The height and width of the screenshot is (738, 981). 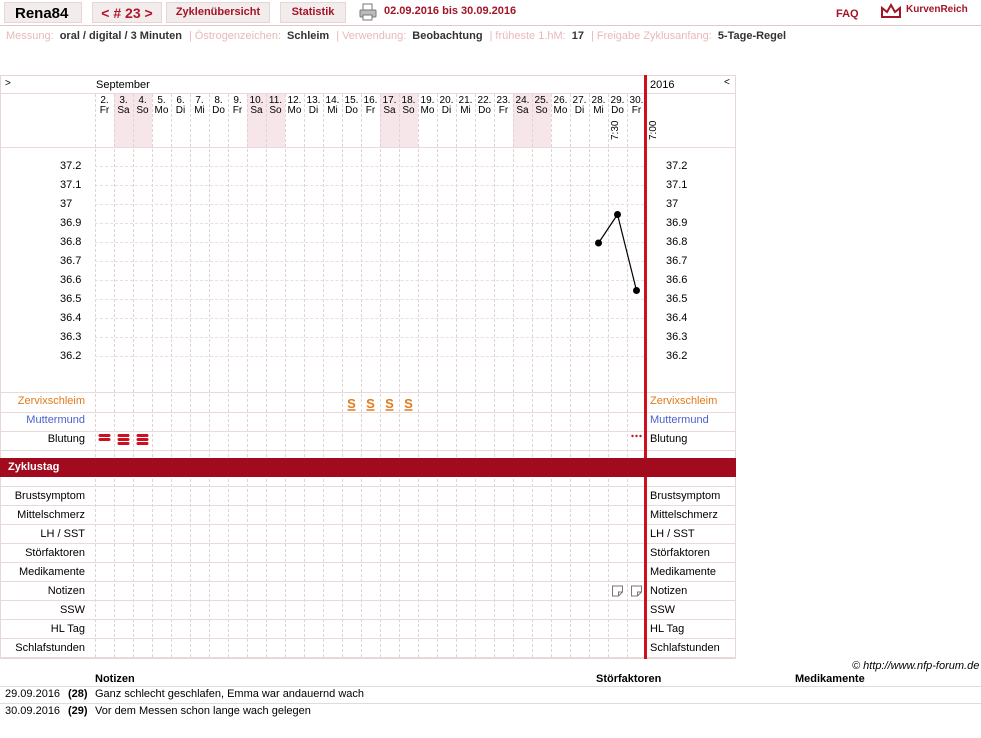 I want to click on note-date: 29.09.2016, so click(x=33, y=694).